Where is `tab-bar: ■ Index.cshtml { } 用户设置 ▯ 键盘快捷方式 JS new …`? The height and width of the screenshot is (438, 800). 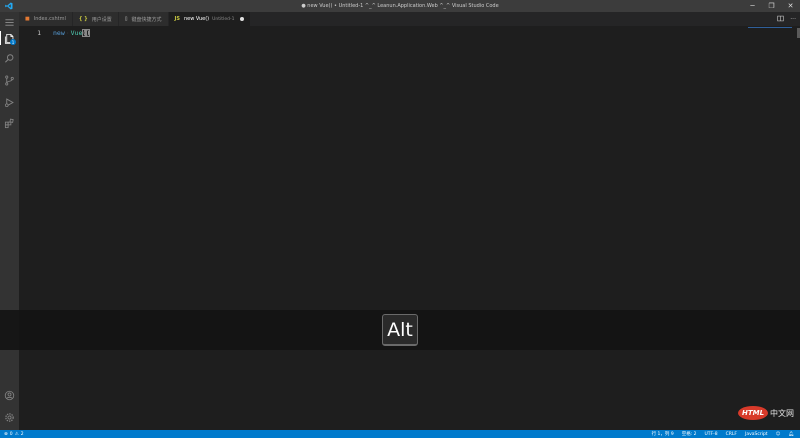
tab-bar: ■ Index.cshtml { } 用户设置 ▯ 键盘快捷方式 JS new … is located at coordinates (409, 19).